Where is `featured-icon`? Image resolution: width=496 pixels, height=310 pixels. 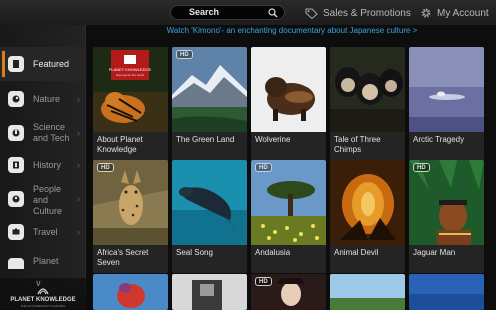
featured-icon is located at coordinates (16, 64).